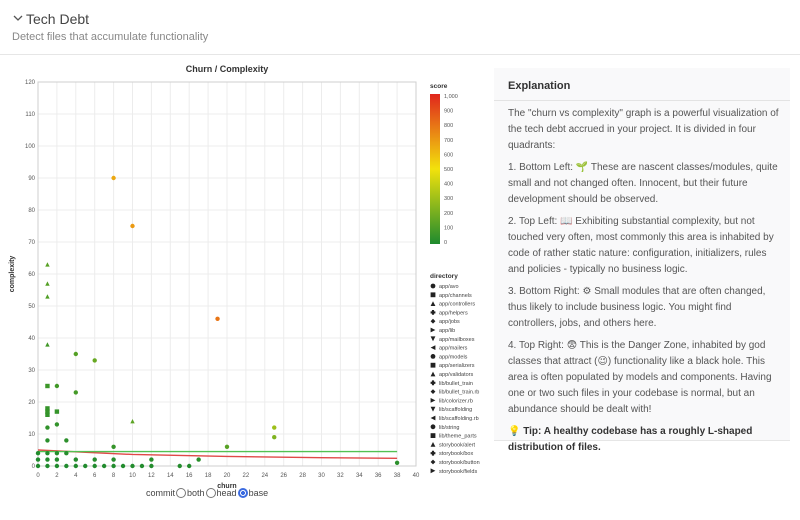 This screenshot has height=520, width=800. What do you see at coordinates (448, 155) in the screenshot?
I see `color-legend-tick: 600` at bounding box center [448, 155].